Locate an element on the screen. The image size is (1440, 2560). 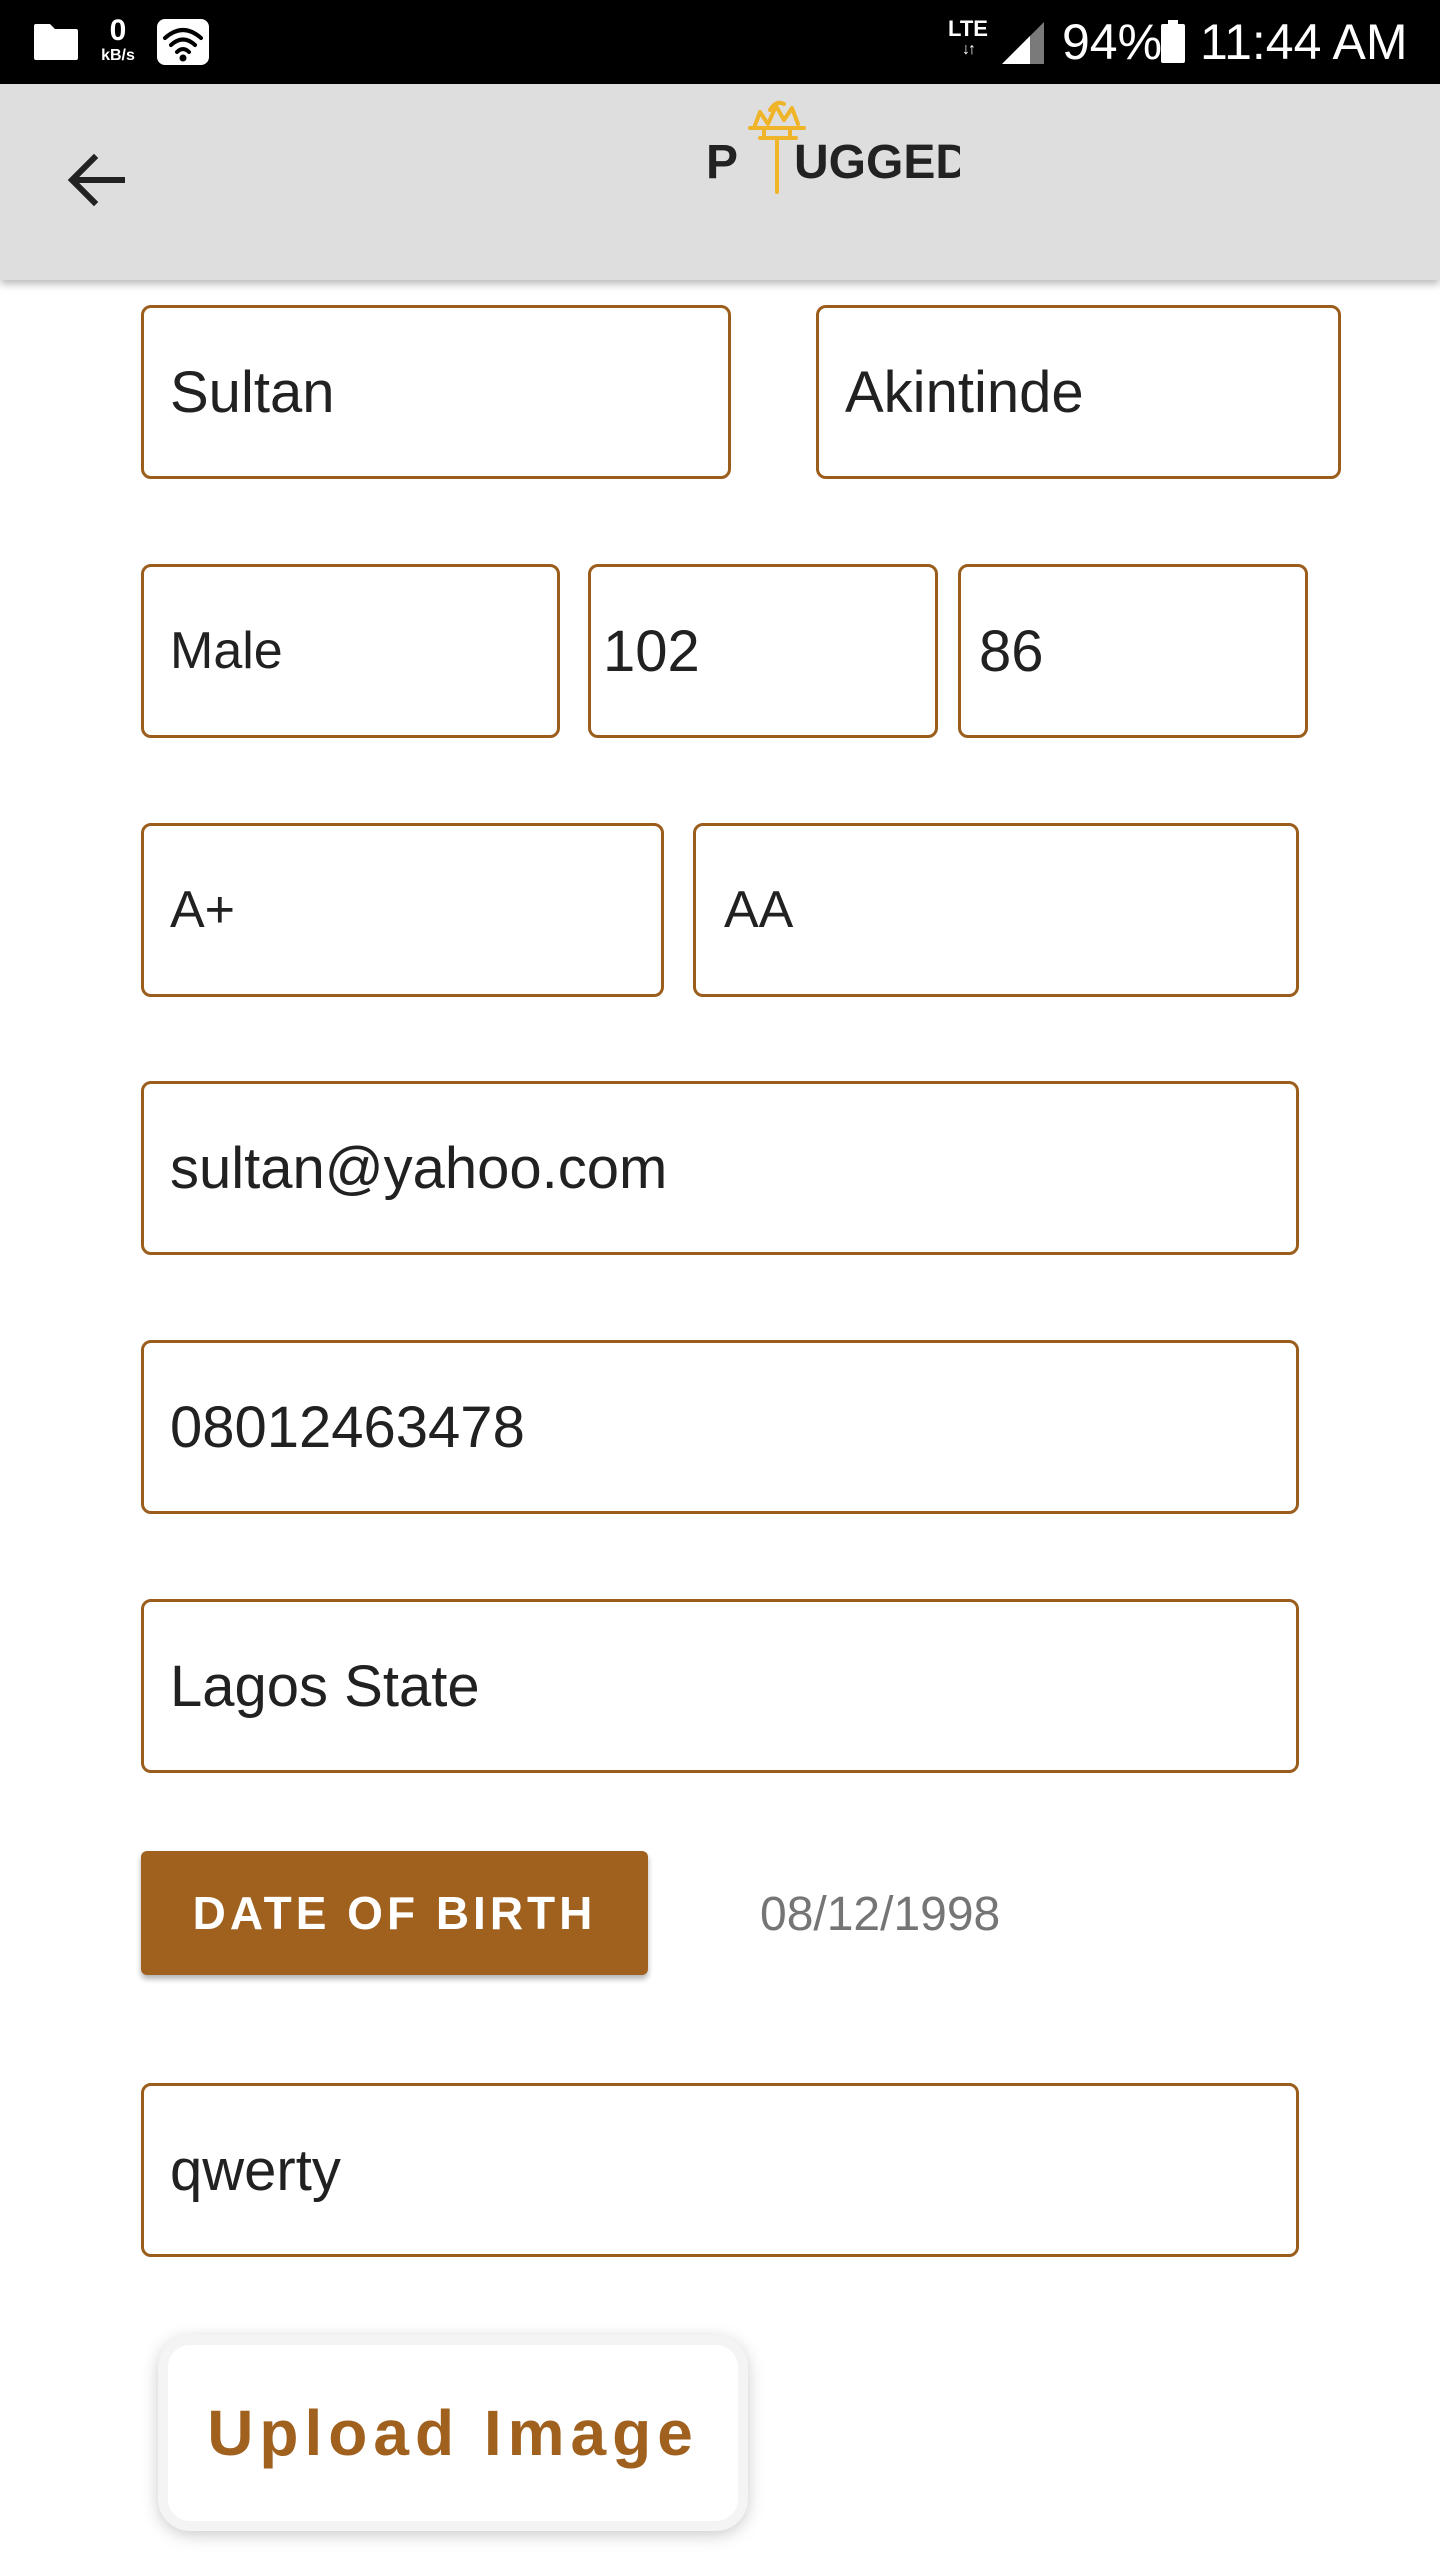
upload-image-button: Upload Image is located at coordinates (453, 2433).